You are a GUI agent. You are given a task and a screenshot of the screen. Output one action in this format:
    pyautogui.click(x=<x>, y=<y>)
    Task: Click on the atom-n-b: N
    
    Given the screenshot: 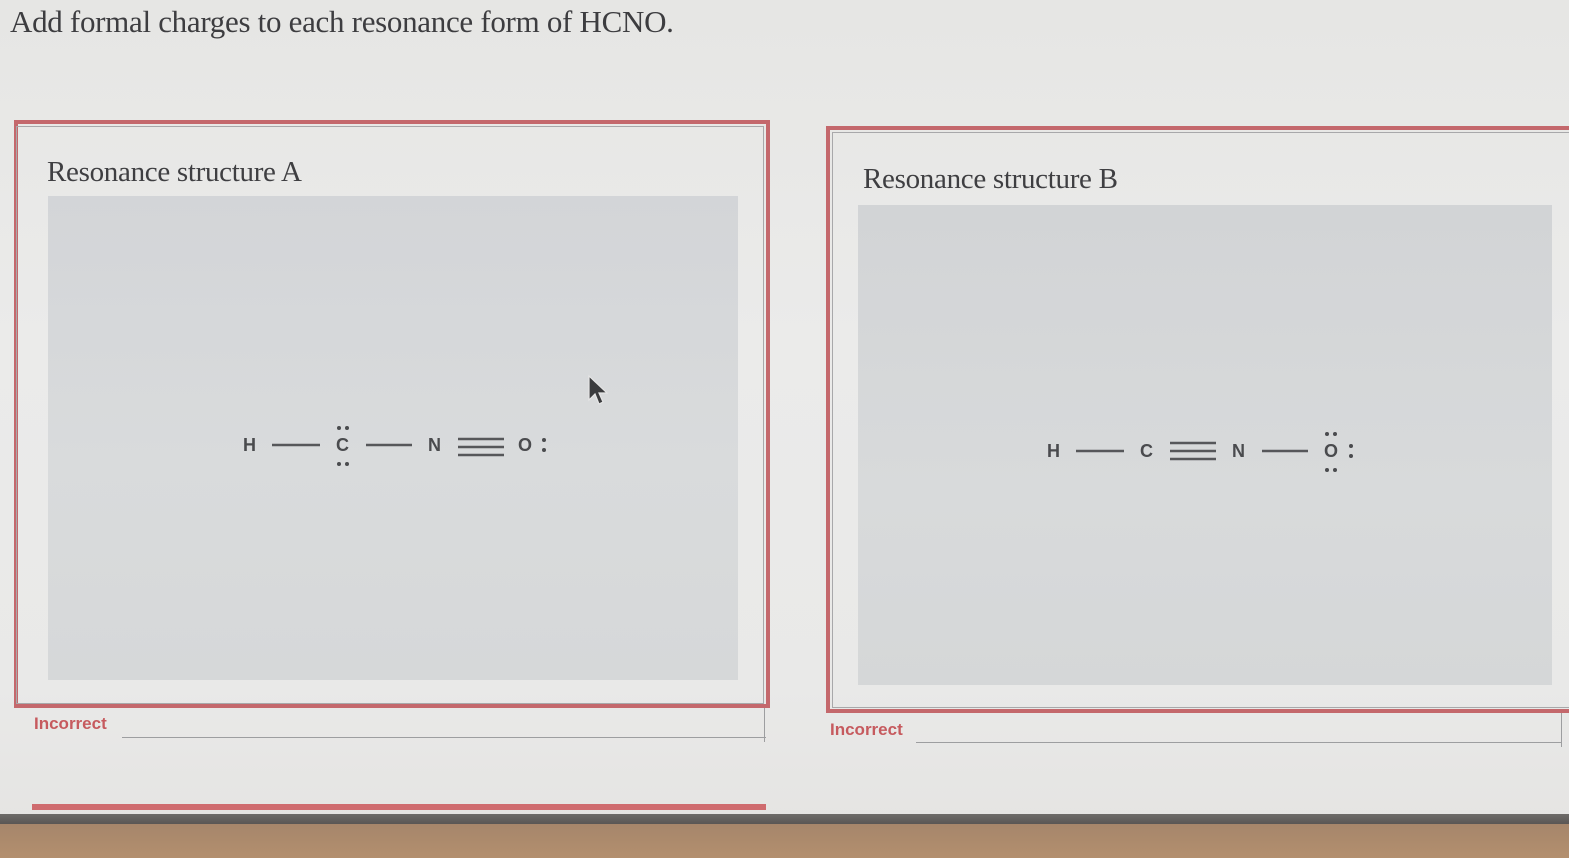 What is the action you would take?
    pyautogui.click(x=1238, y=451)
    